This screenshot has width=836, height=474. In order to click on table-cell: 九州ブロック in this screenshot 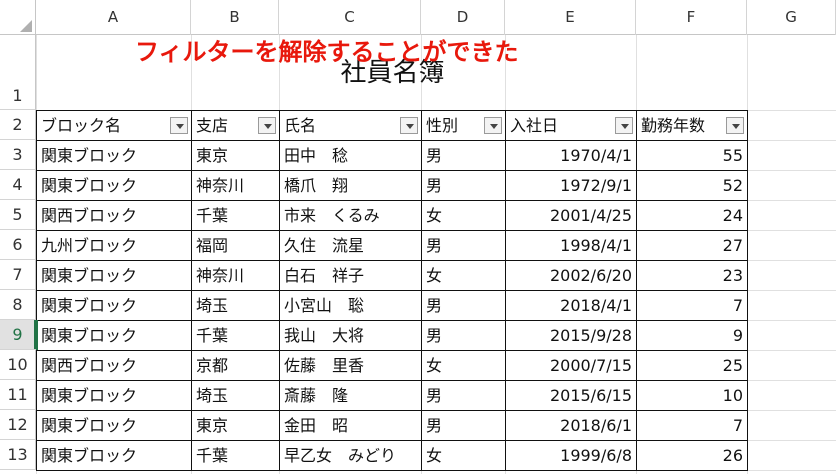, I will do `click(114, 245)`.